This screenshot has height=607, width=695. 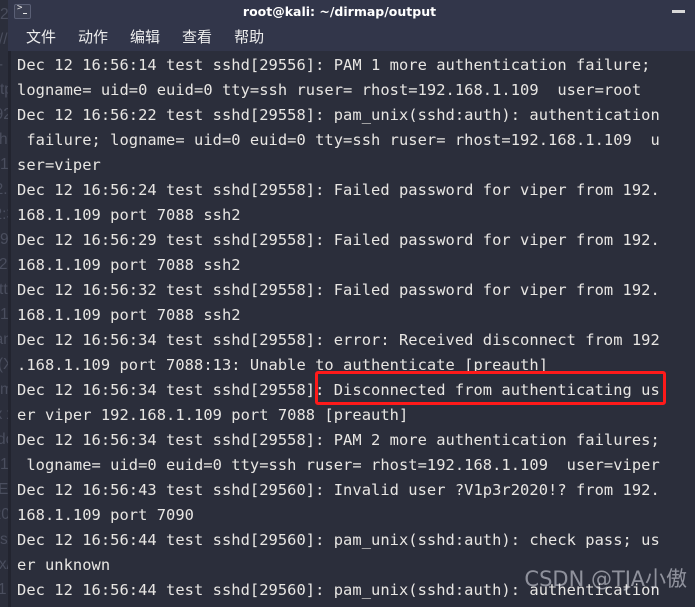 I want to click on minimize-button, so click(x=678, y=11).